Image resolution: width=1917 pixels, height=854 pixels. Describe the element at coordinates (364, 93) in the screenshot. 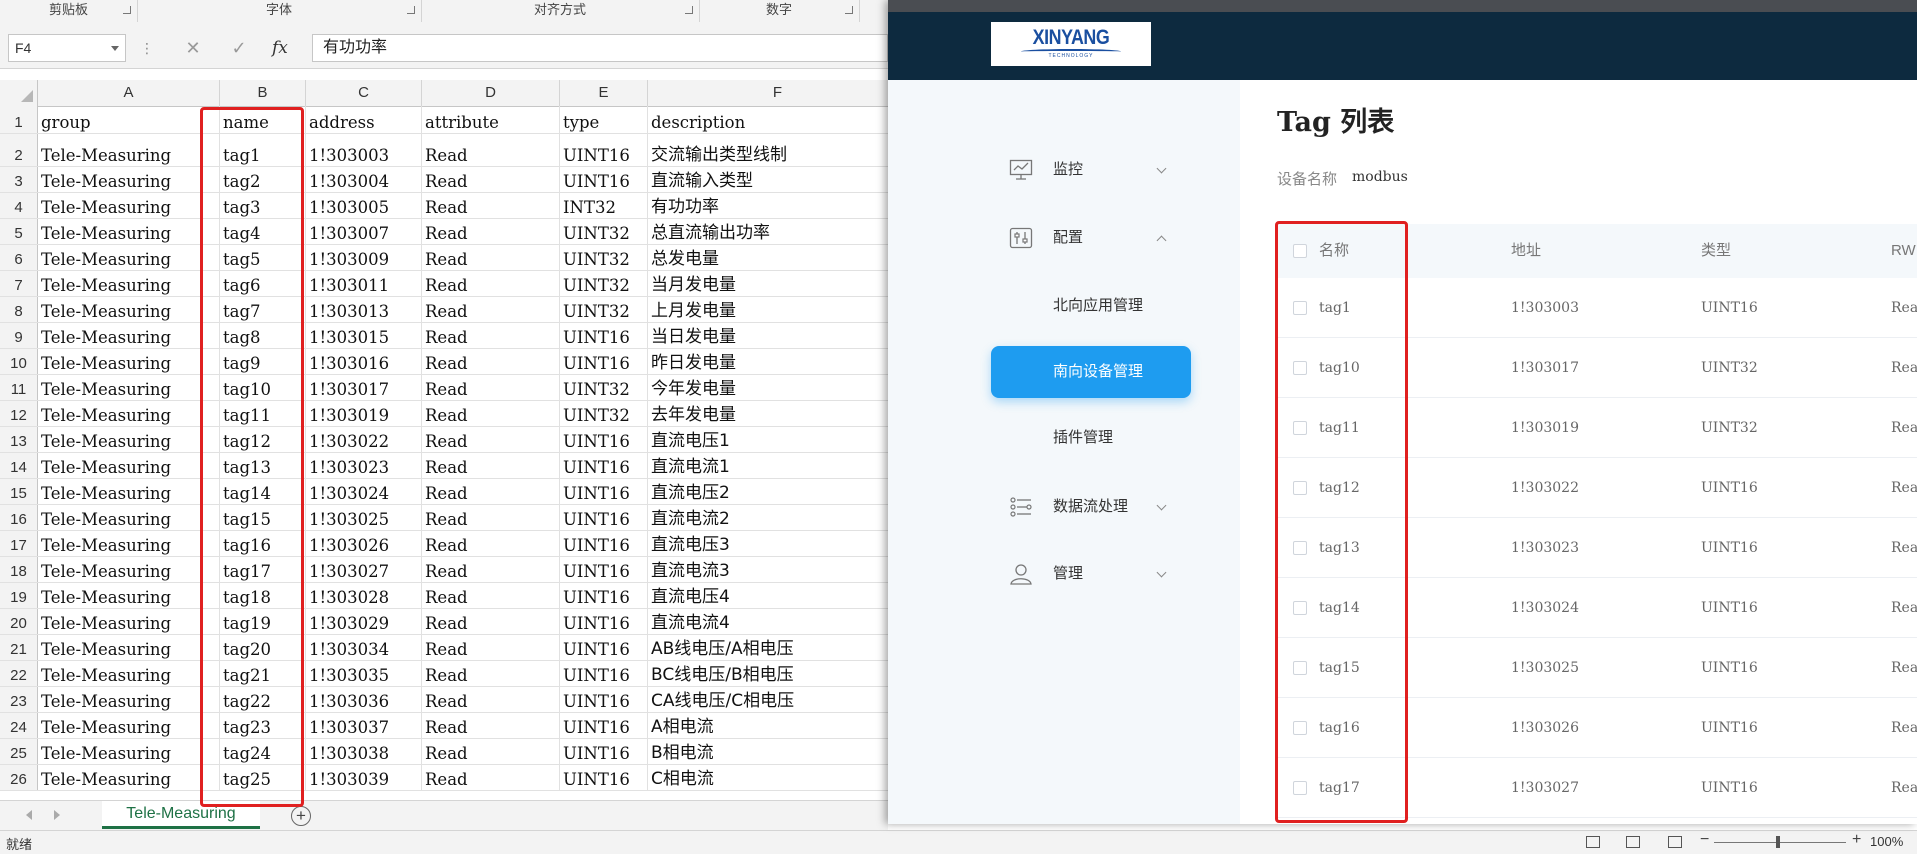

I see `column-header-c: C` at that location.